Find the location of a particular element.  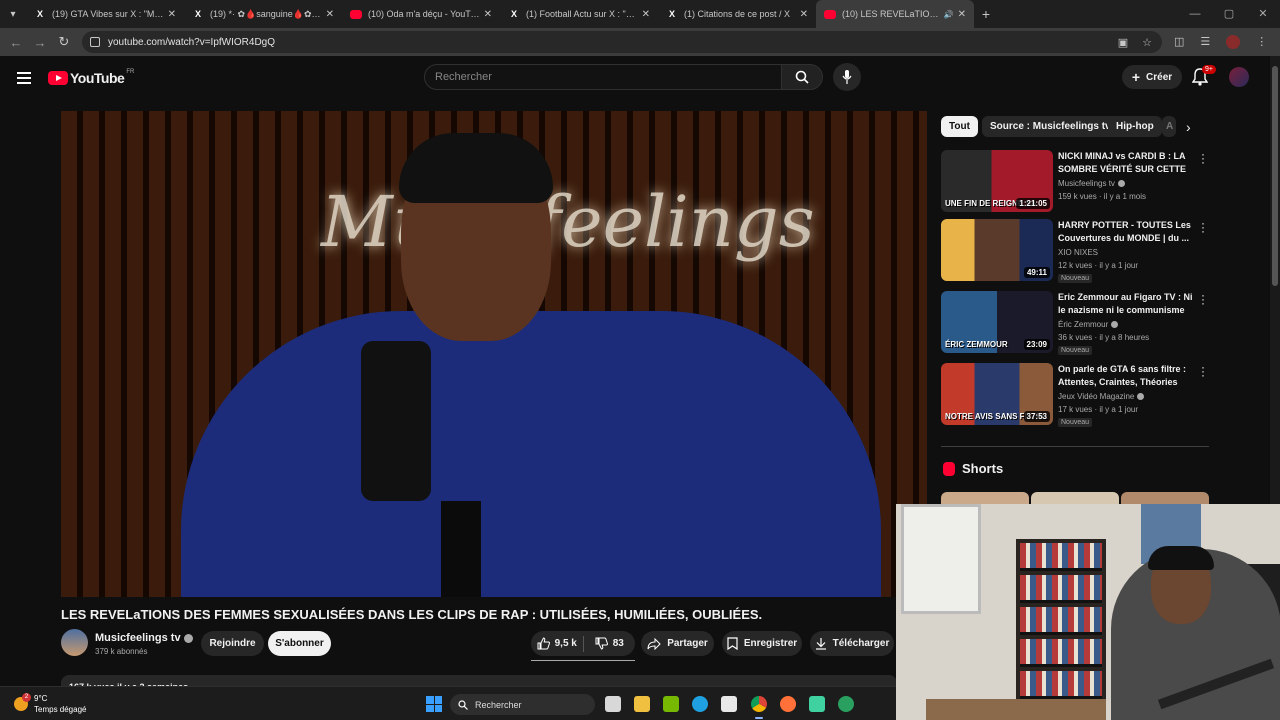

extensions-icon: ◫ is located at coordinates (1179, 42).